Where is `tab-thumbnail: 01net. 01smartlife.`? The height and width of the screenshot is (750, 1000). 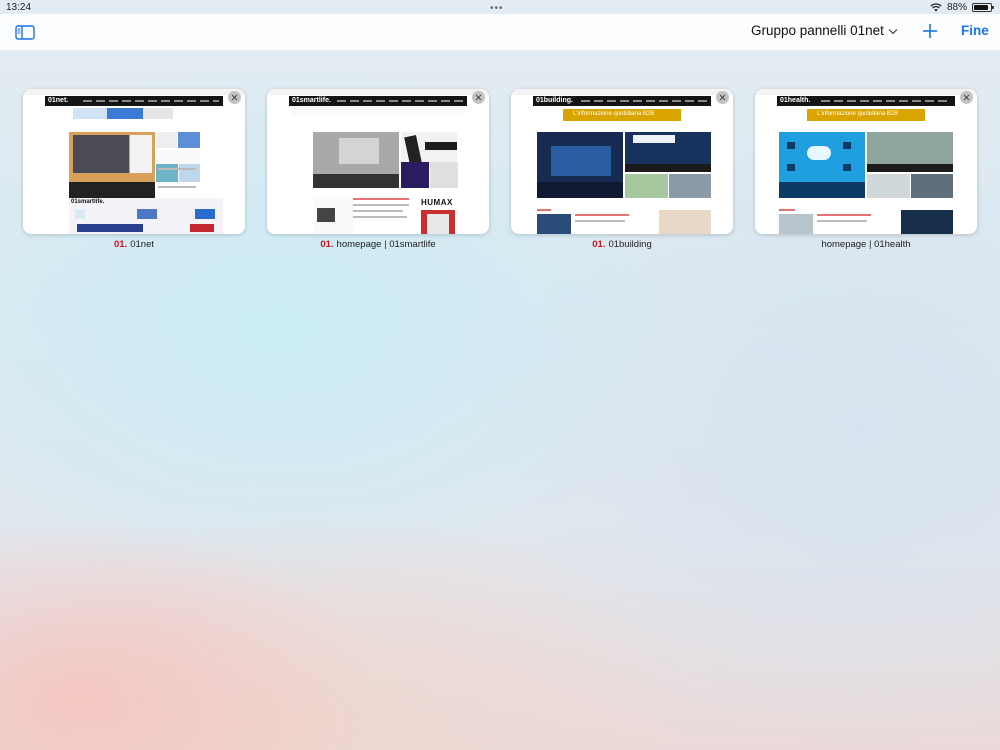 tab-thumbnail: 01net. 01smartlife. is located at coordinates (134, 161).